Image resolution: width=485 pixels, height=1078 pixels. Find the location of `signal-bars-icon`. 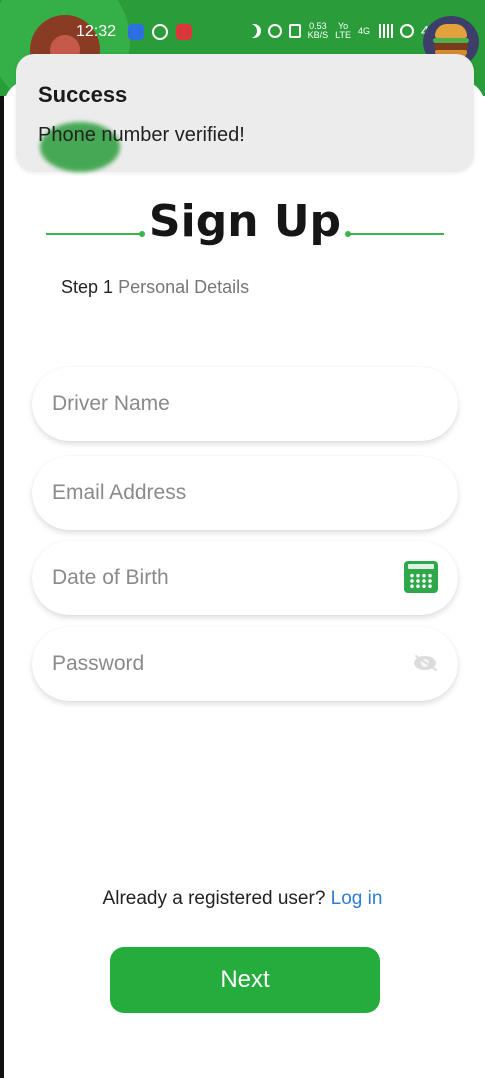

signal-bars-icon is located at coordinates (384, 31).